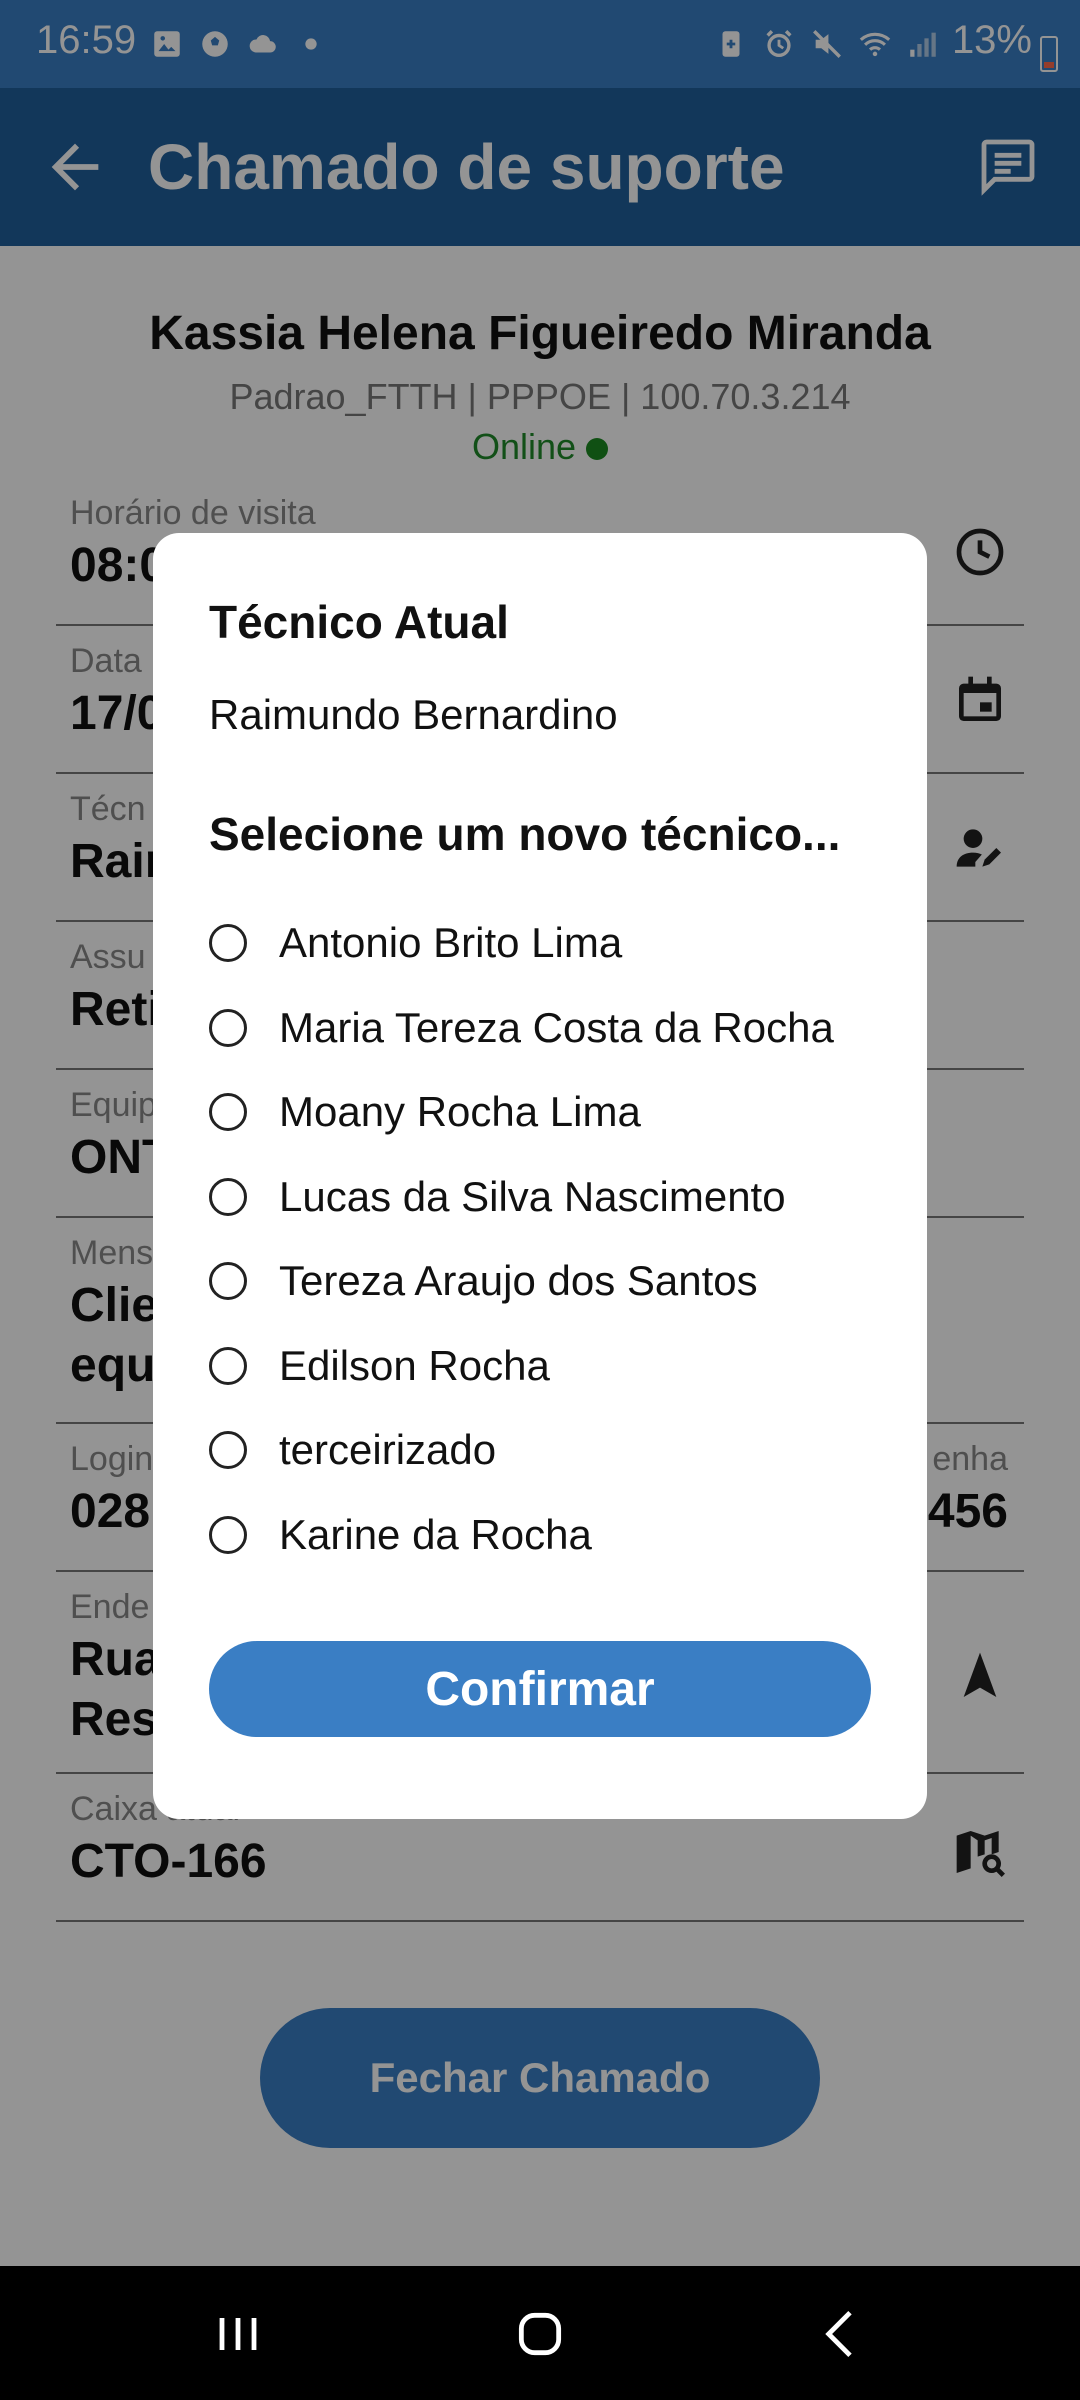  I want to click on technician-option: Maria Tereza Costa da Rocha, so click(559, 1028).